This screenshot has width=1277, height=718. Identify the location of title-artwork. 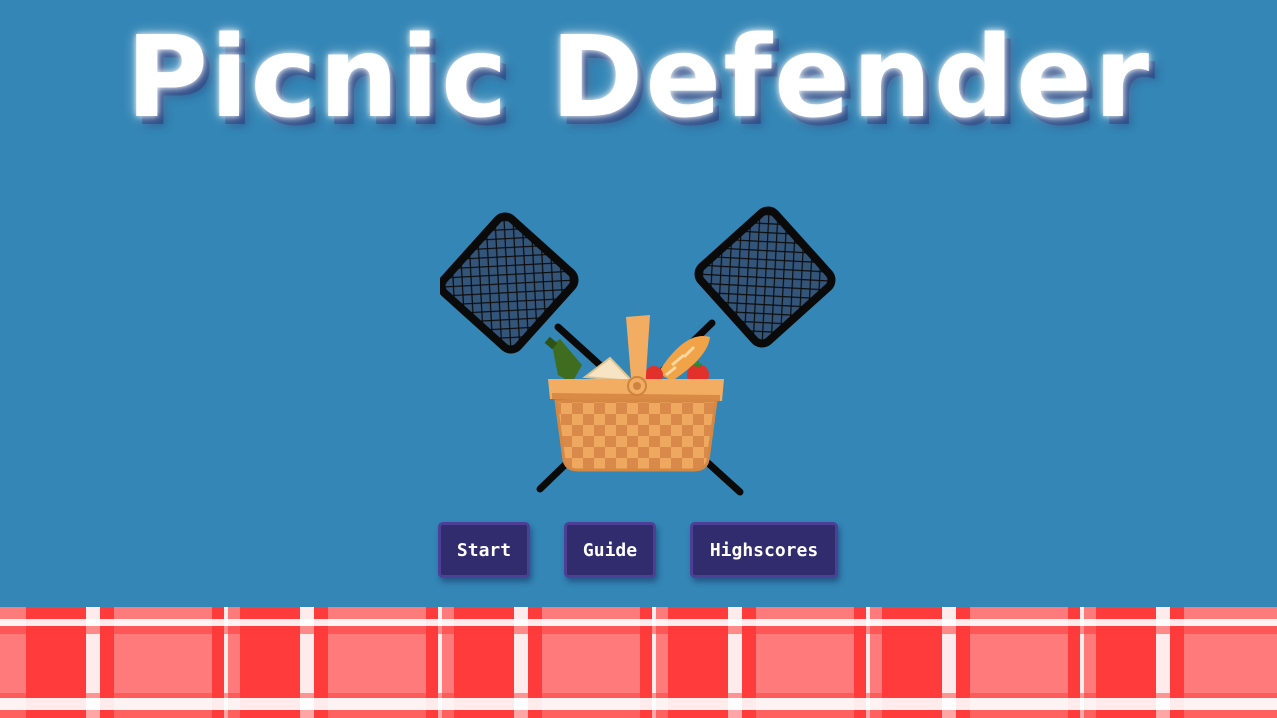
(638, 351).